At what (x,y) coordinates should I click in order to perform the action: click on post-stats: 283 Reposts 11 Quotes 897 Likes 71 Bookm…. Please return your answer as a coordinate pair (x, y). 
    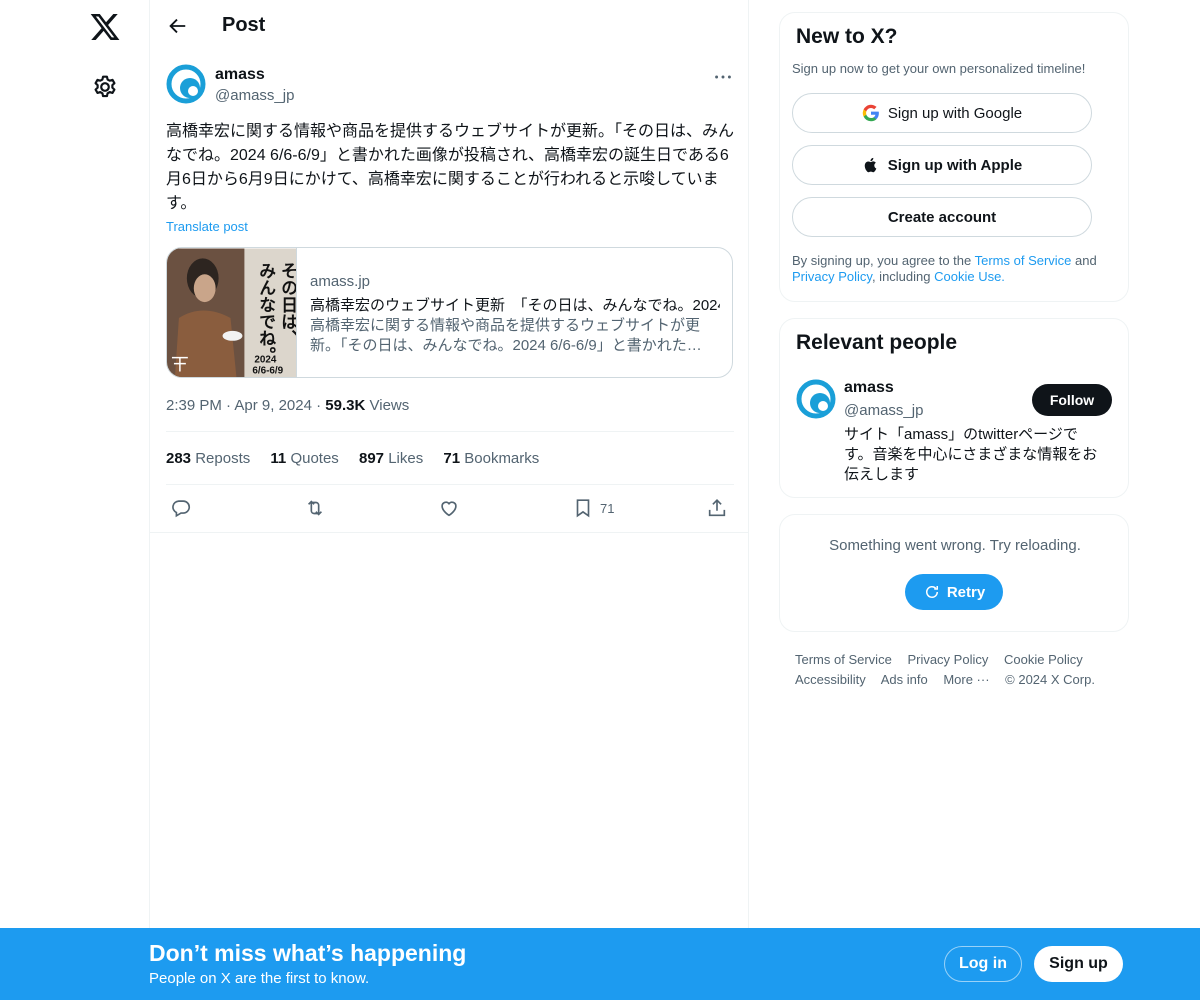
    Looking at the image, I should click on (360, 458).